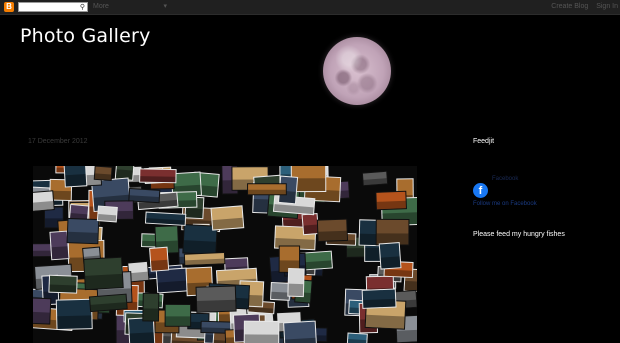 This screenshot has width=620, height=343. What do you see at coordinates (165, 6) in the screenshot?
I see `chevron-down-icon: ▾` at bounding box center [165, 6].